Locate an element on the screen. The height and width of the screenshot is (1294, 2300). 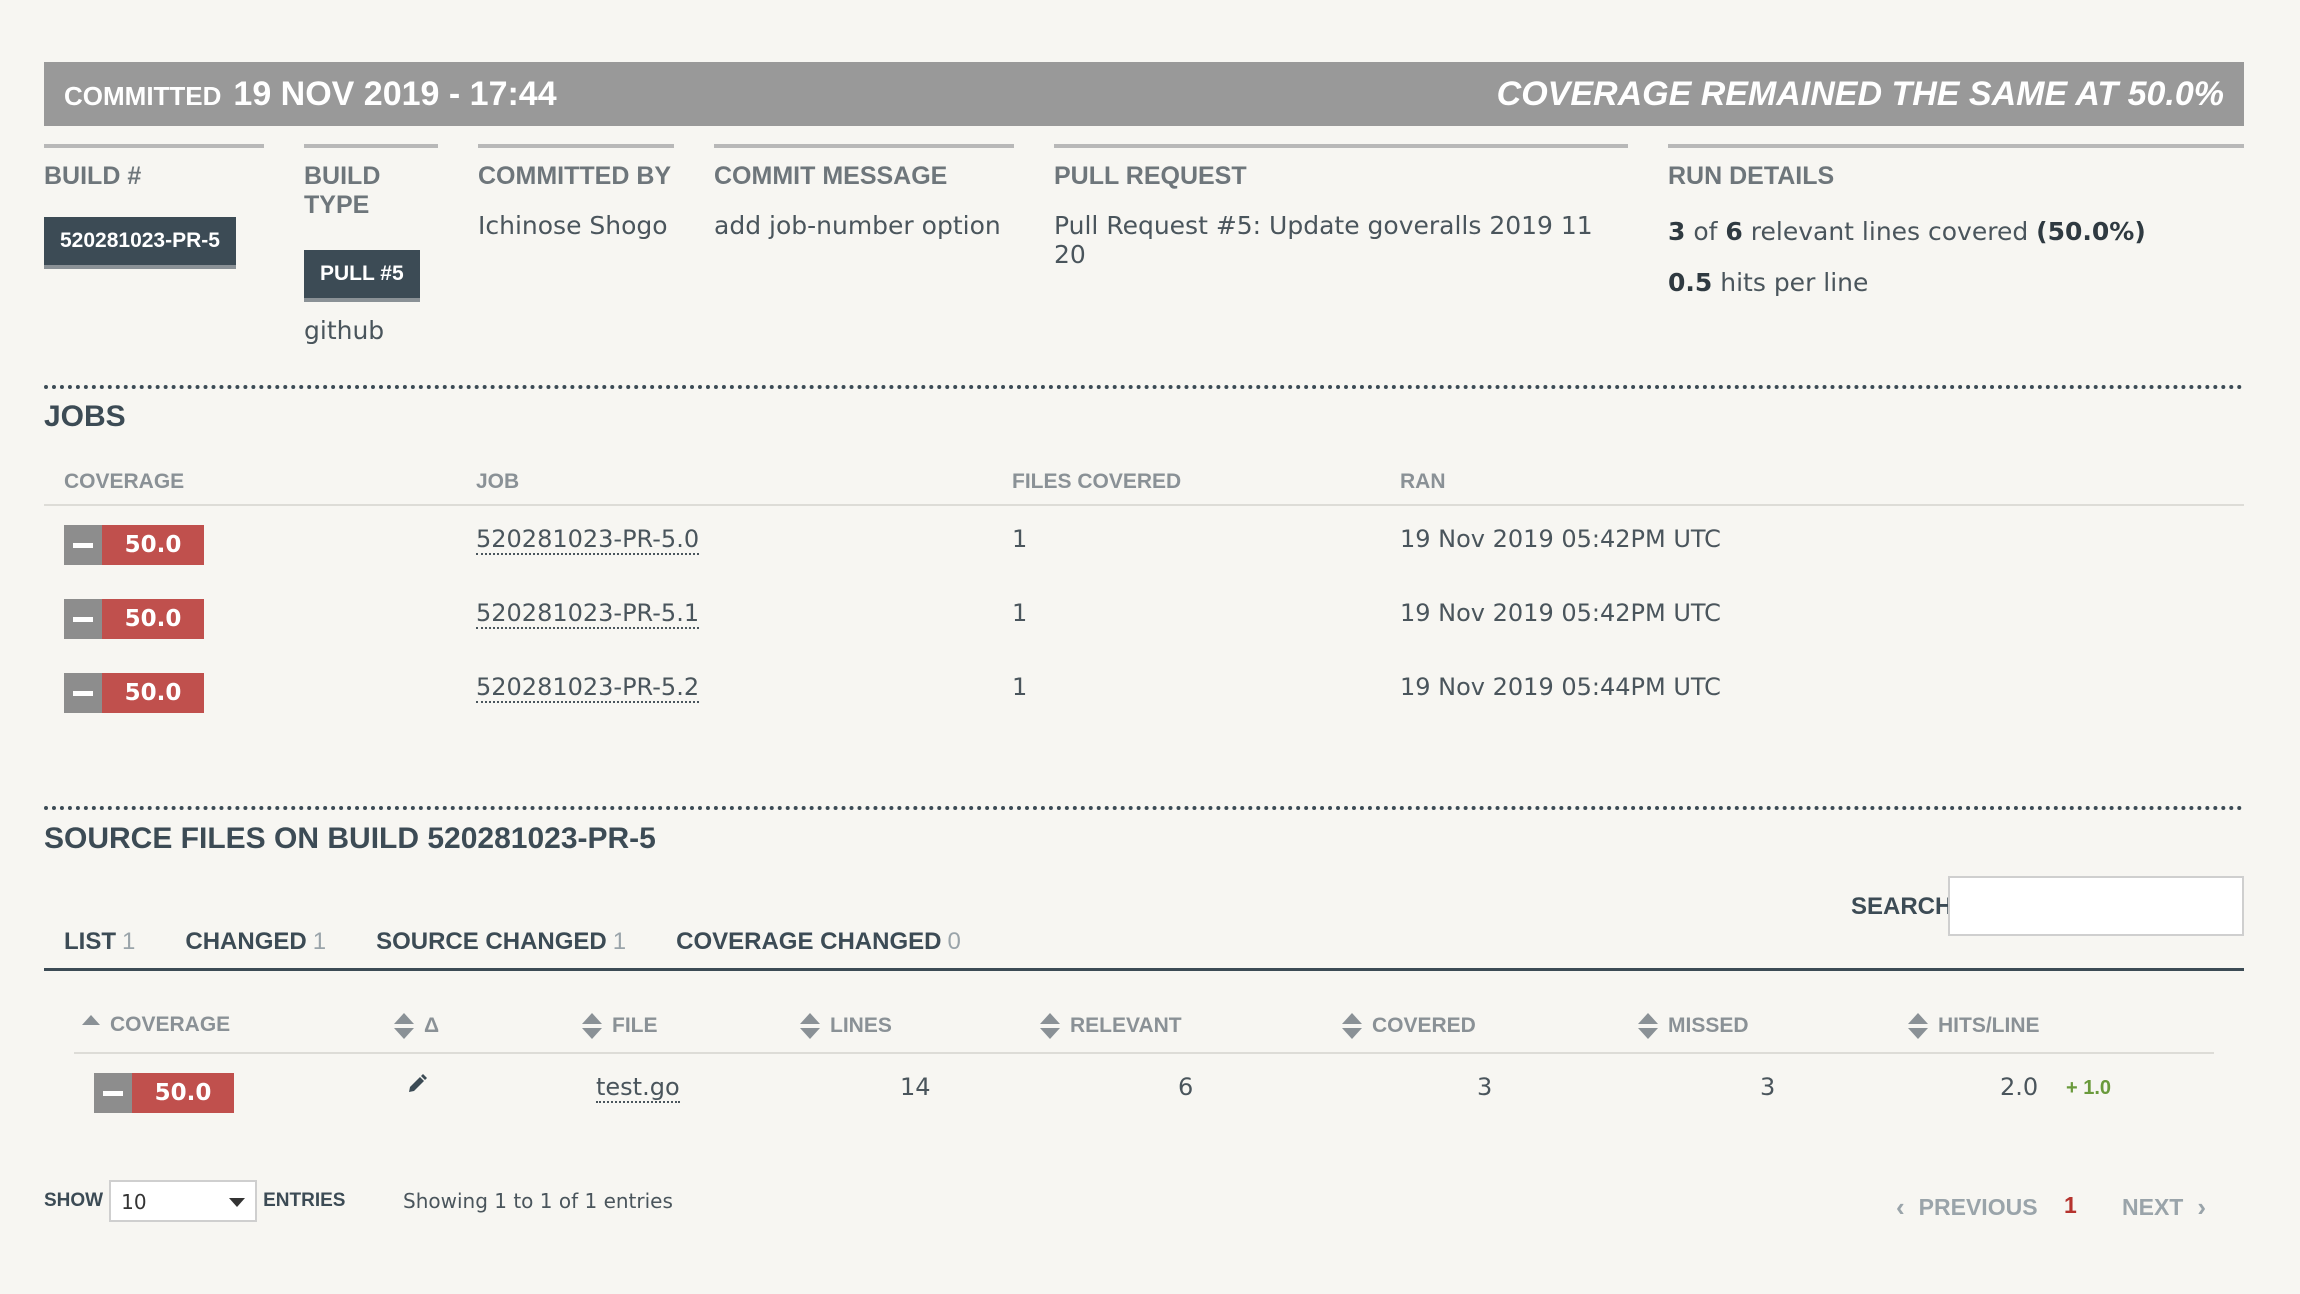
build-type-column: BUILD TYPE PULL #5 github is located at coordinates (371, 244).